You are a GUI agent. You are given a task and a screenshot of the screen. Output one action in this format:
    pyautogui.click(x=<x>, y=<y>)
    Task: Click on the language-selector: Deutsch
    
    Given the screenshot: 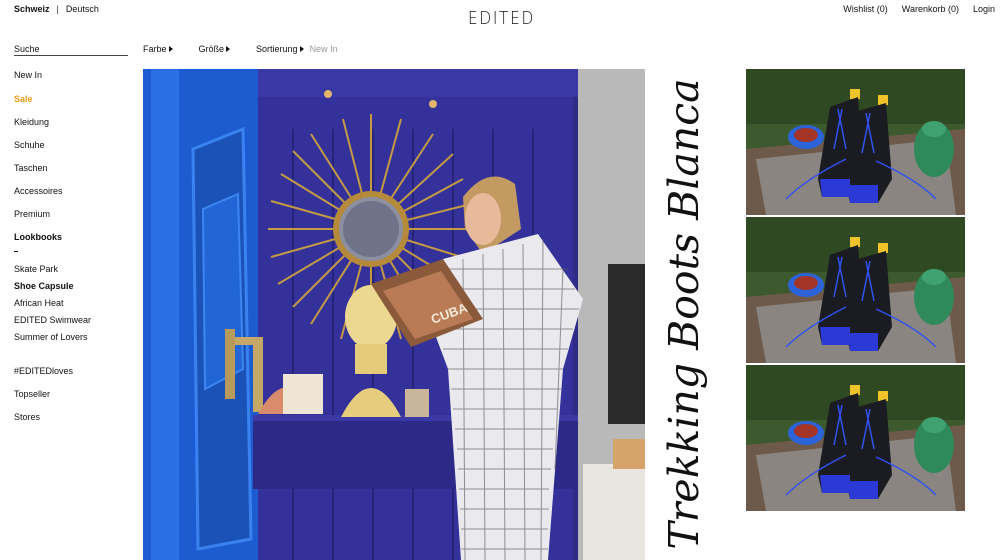 What is the action you would take?
    pyautogui.click(x=82, y=9)
    